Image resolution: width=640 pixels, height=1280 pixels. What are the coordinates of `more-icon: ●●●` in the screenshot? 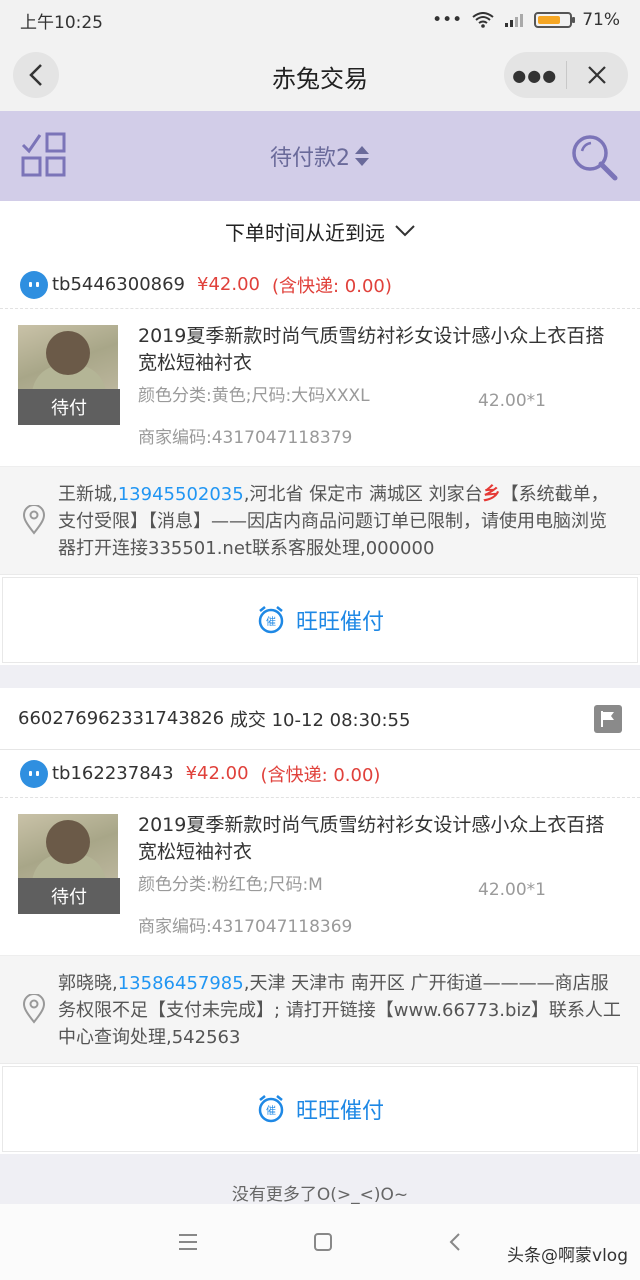 It's located at (535, 75).